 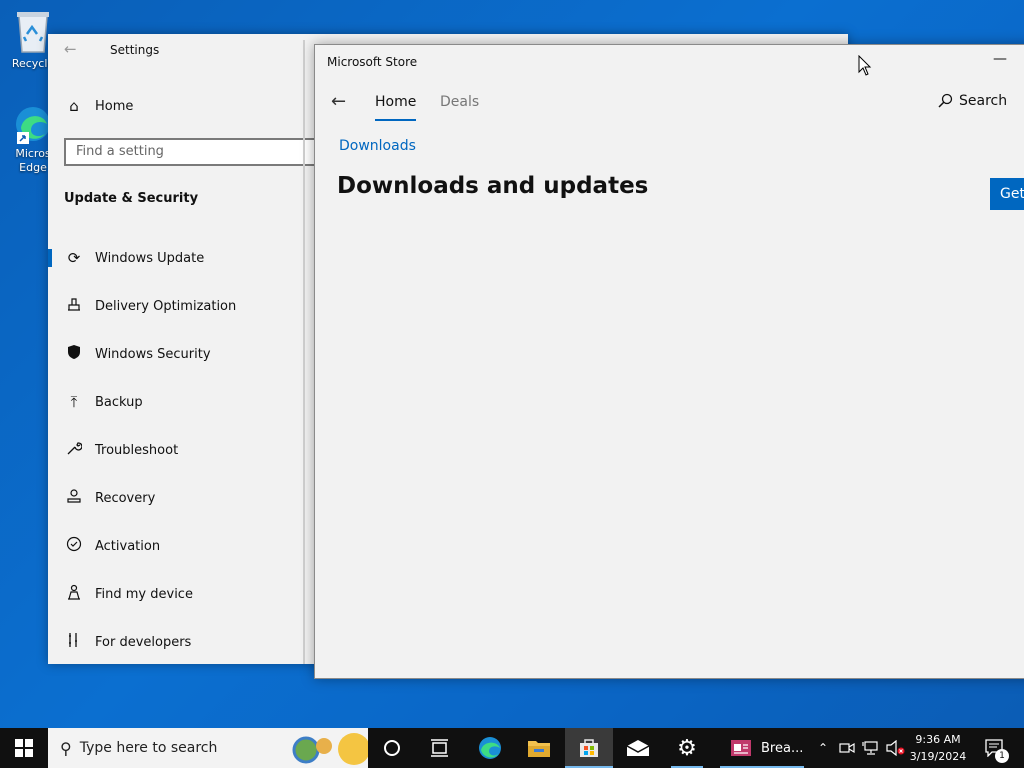 What do you see at coordinates (74, 594) in the screenshot?
I see `person-location-icon` at bounding box center [74, 594].